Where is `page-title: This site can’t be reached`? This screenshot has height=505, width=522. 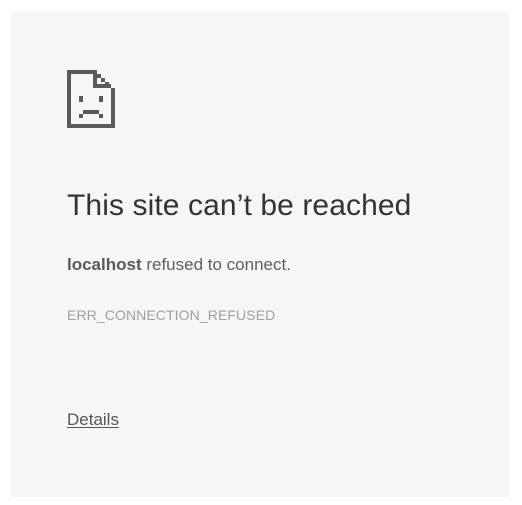 page-title: This site can’t be reached is located at coordinates (239, 205).